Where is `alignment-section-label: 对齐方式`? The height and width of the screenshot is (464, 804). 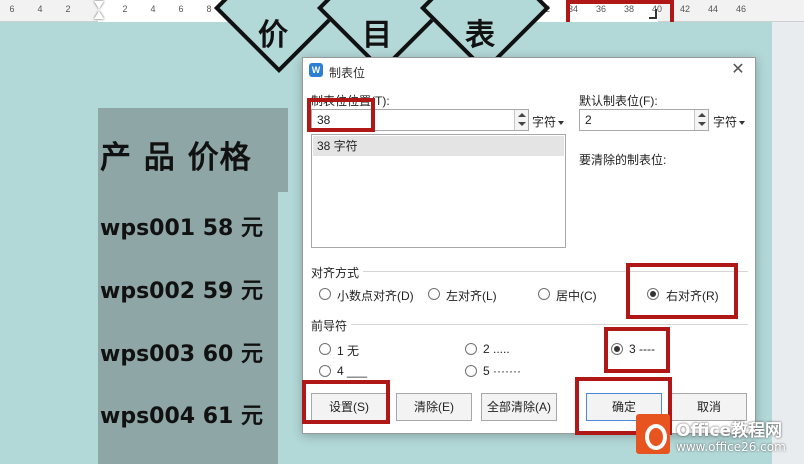
alignment-section-label: 对齐方式 is located at coordinates (335, 273).